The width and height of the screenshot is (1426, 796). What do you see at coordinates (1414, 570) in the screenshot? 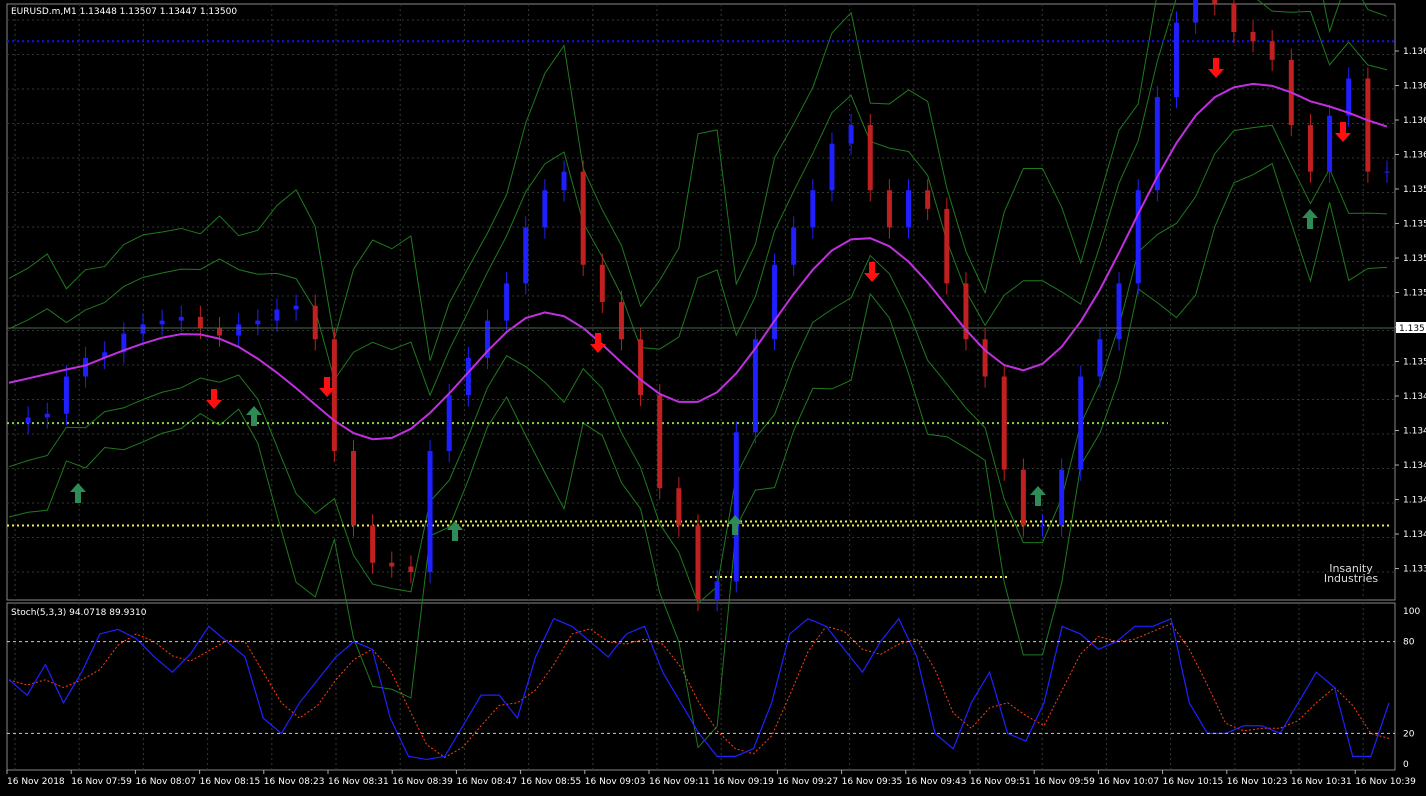
I see `price-tick-label: 1.133` at bounding box center [1414, 570].